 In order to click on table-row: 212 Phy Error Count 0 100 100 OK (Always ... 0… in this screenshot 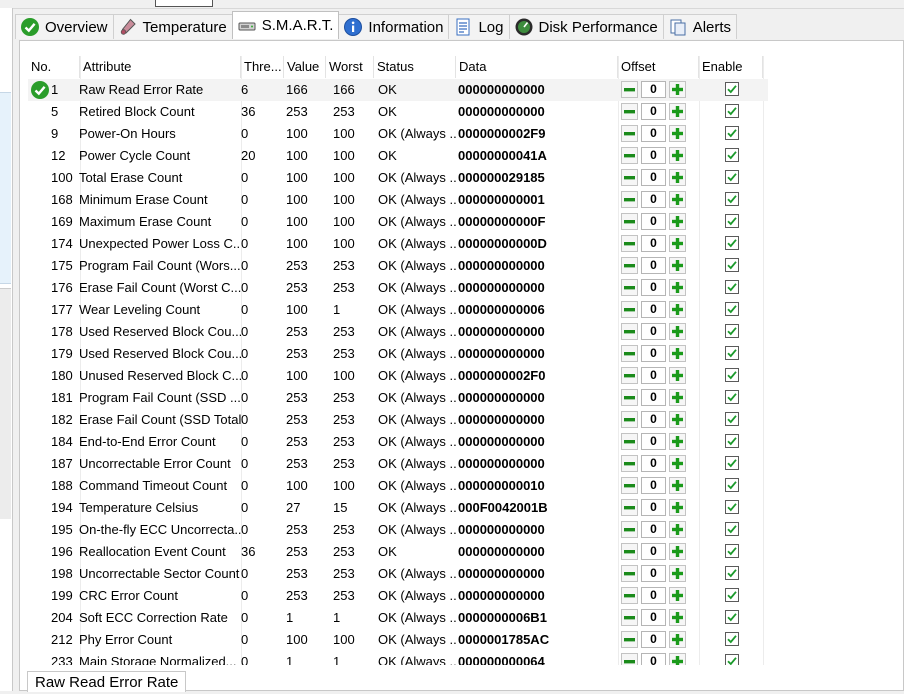, I will do `click(398, 640)`.